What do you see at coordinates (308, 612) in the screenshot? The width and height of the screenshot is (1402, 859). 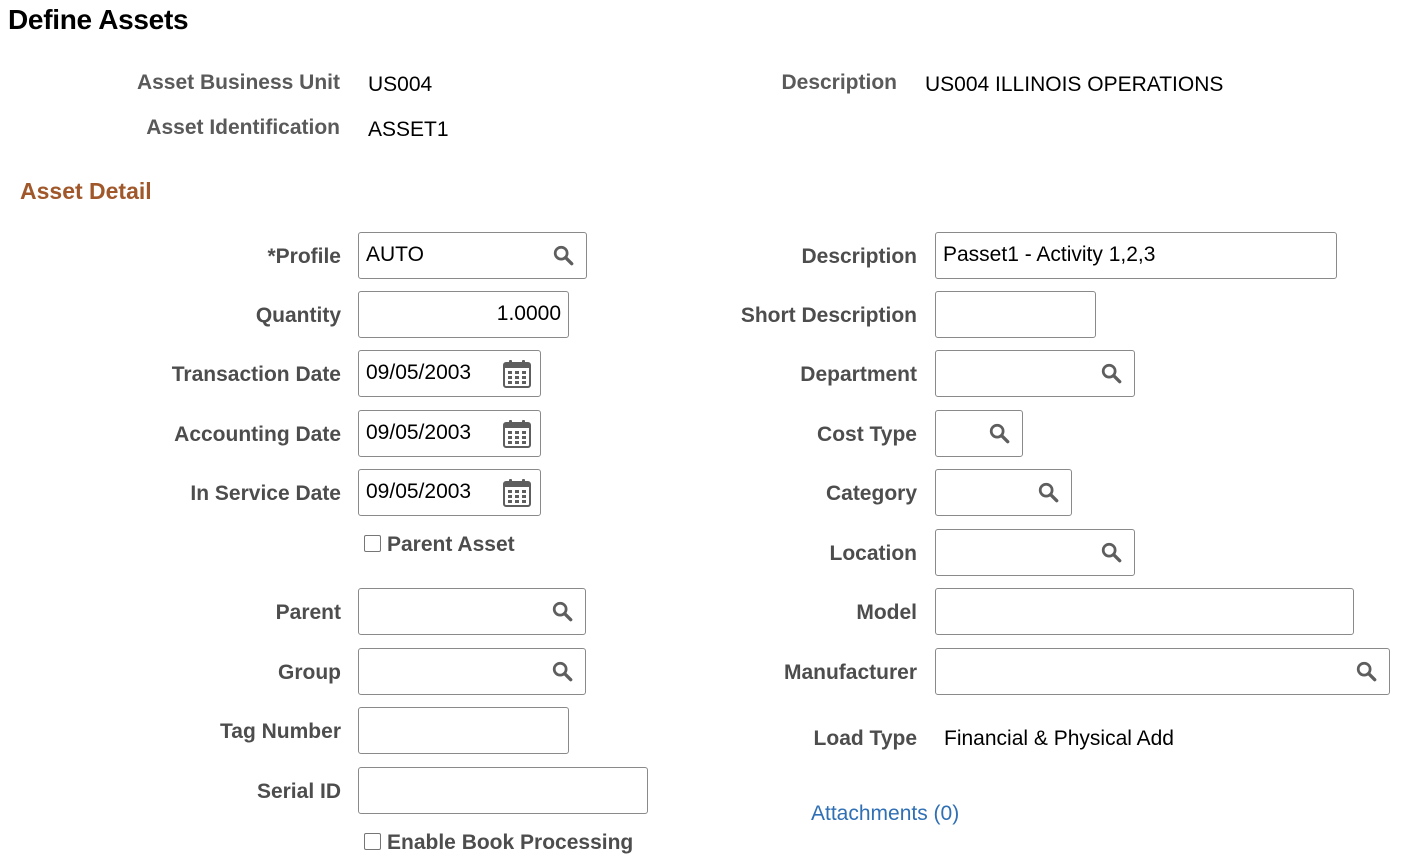 I see `parent-label: Parent` at bounding box center [308, 612].